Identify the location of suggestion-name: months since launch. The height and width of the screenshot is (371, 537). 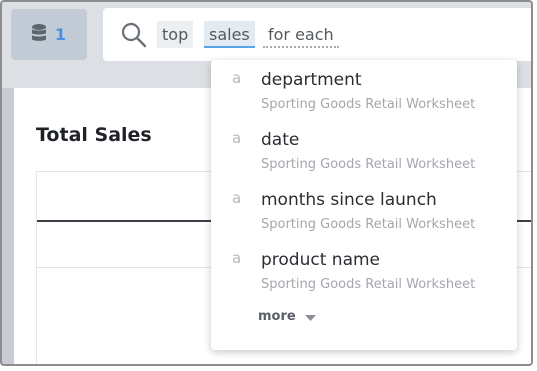
(349, 200).